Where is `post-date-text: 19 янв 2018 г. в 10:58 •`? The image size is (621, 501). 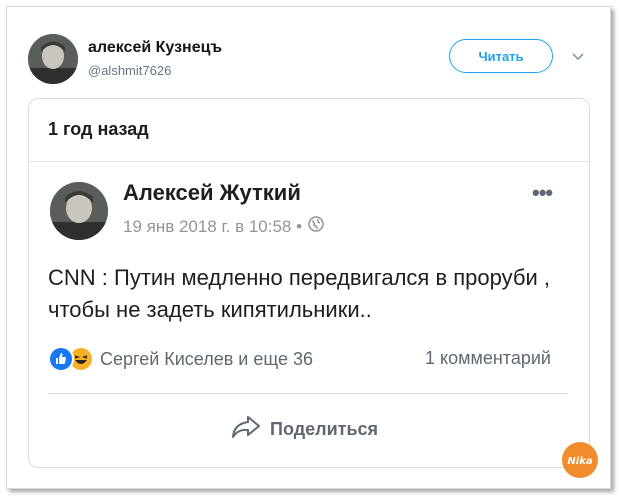
post-date-text: 19 янв 2018 г. в 10:58 • is located at coordinates (213, 226).